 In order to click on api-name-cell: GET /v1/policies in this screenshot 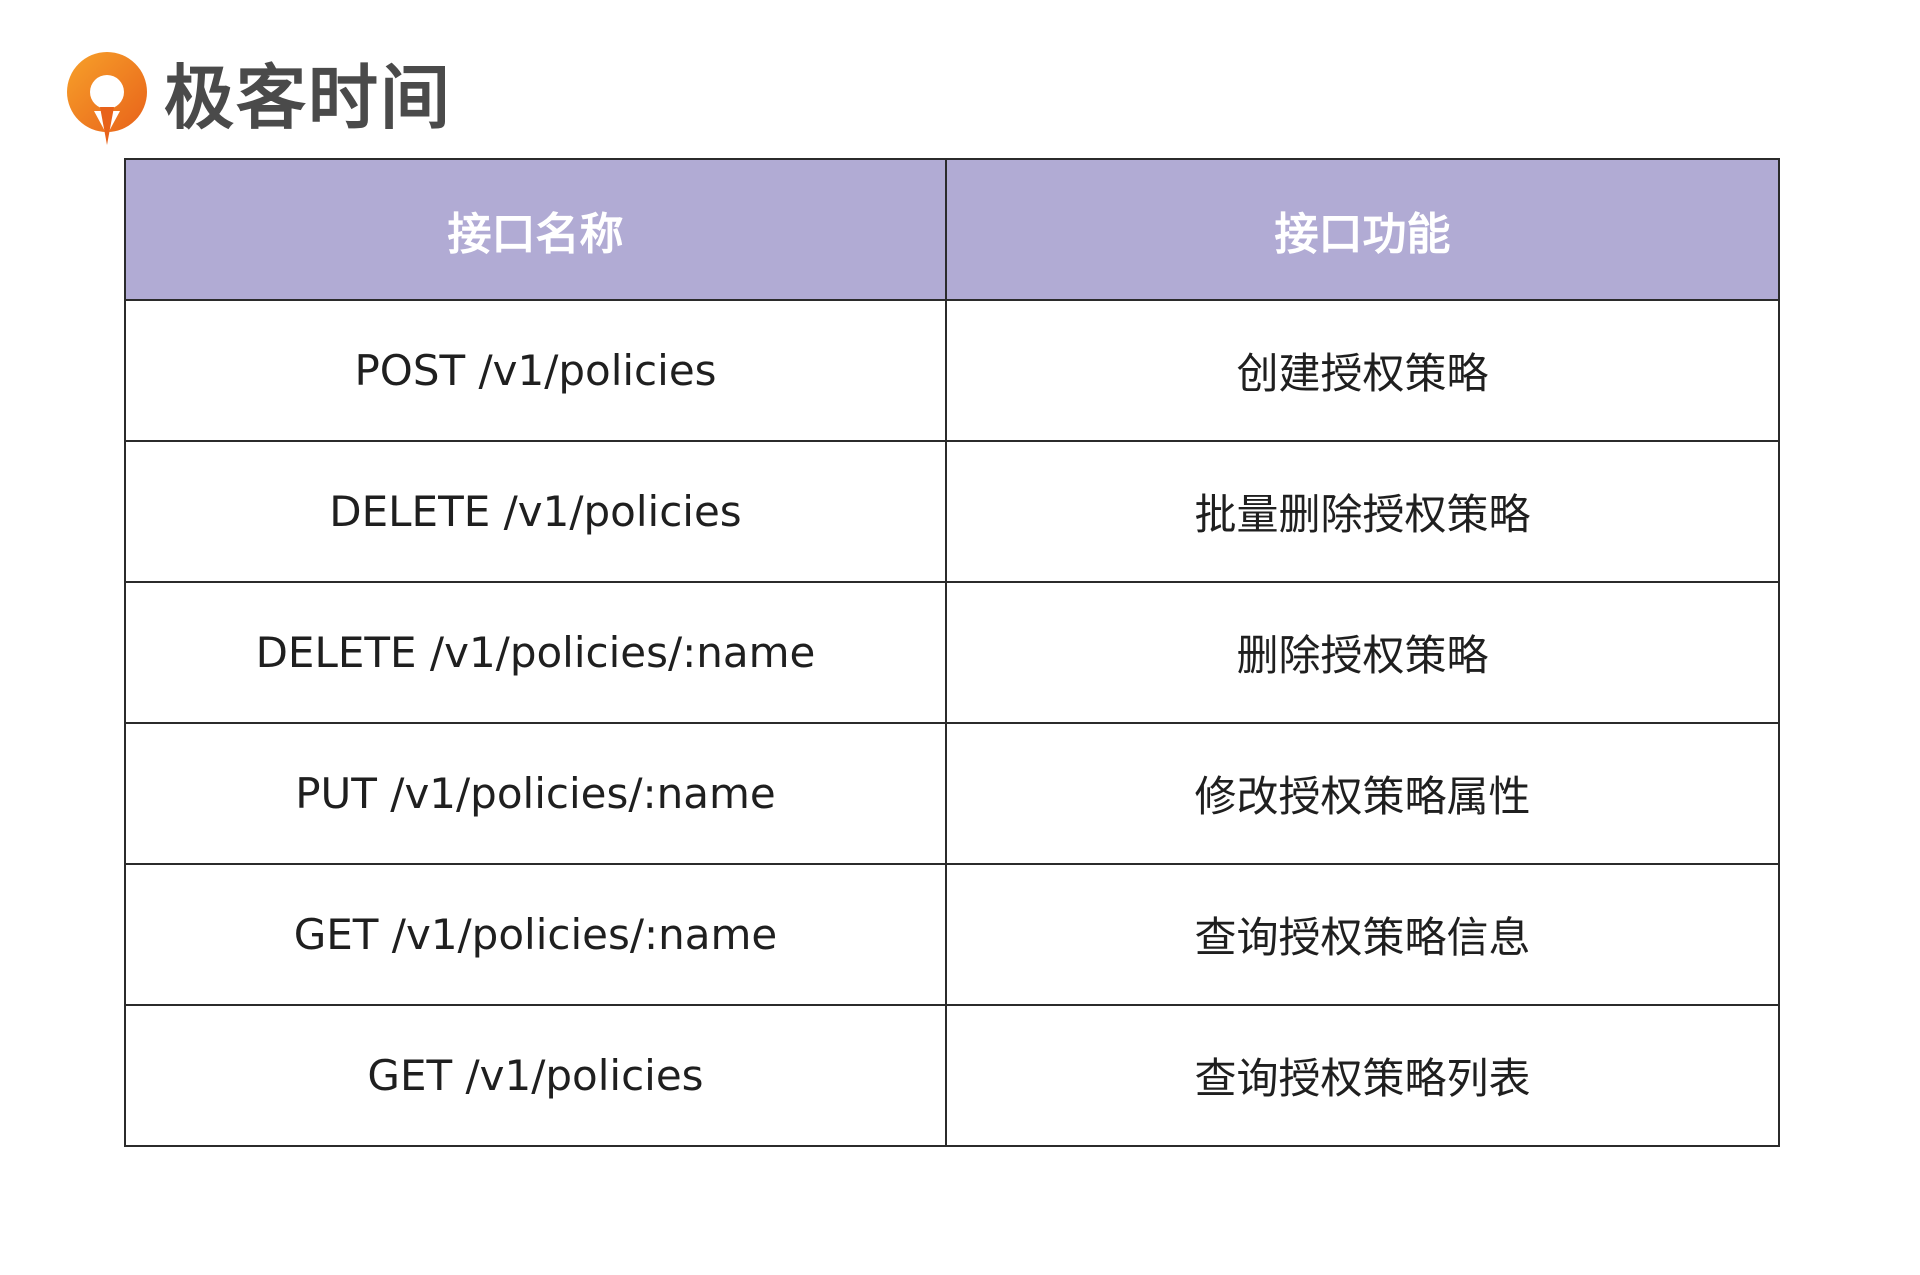, I will do `click(535, 1075)`.